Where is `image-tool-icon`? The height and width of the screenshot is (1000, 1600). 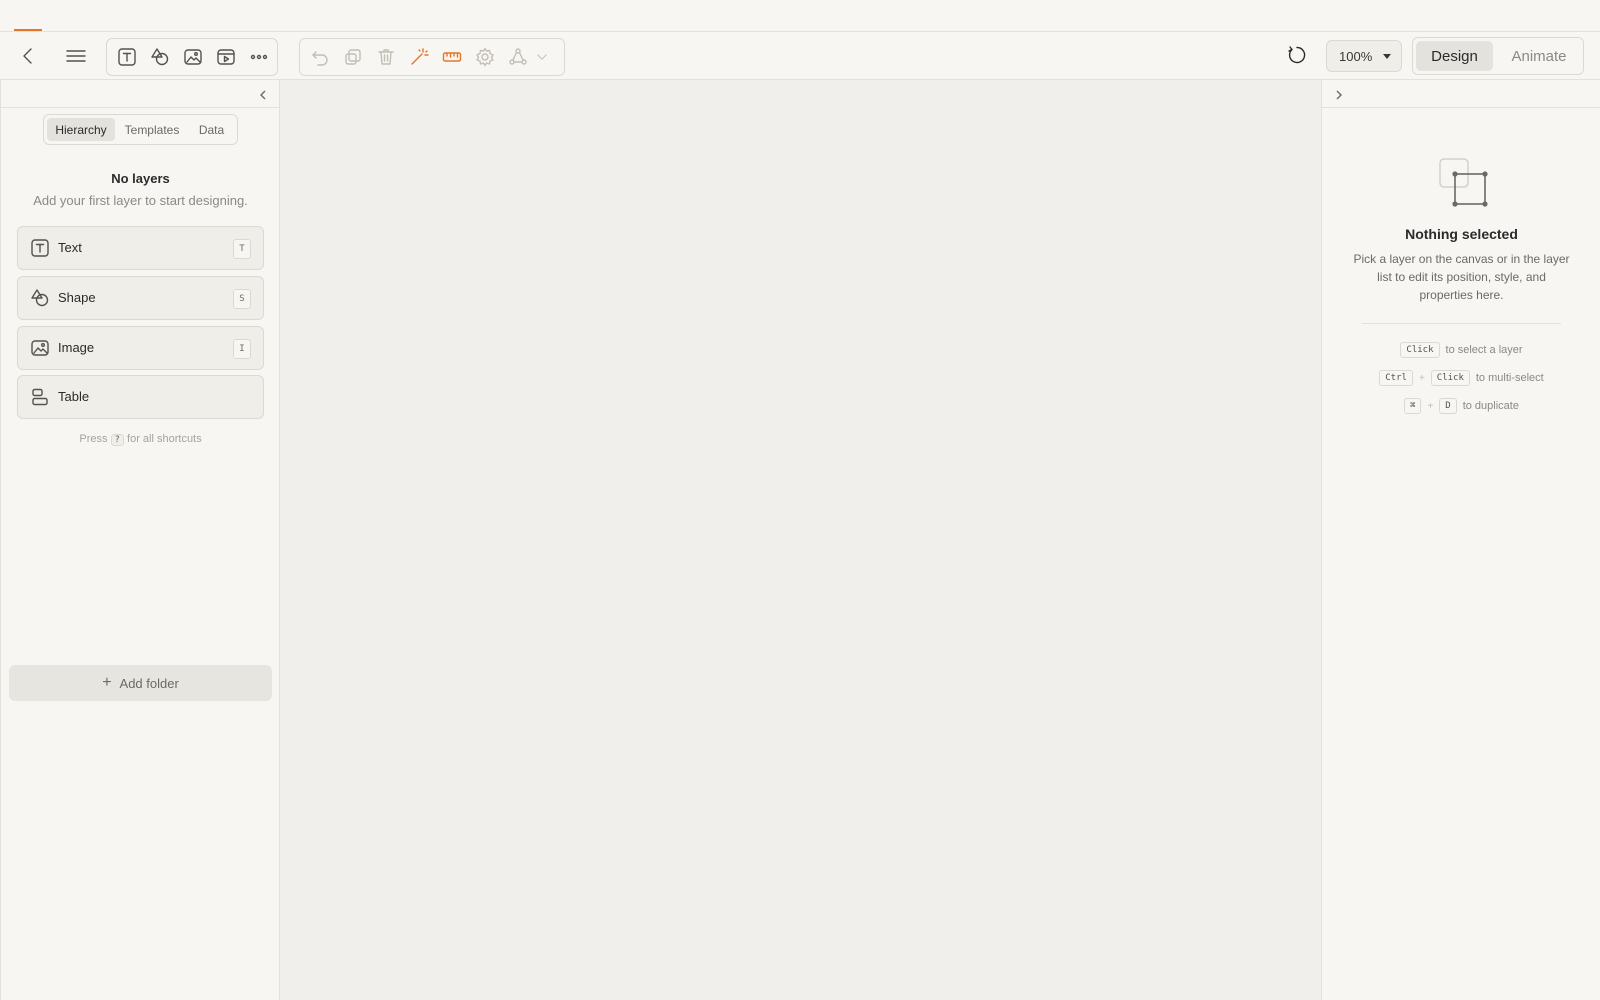 image-tool-icon is located at coordinates (193, 57).